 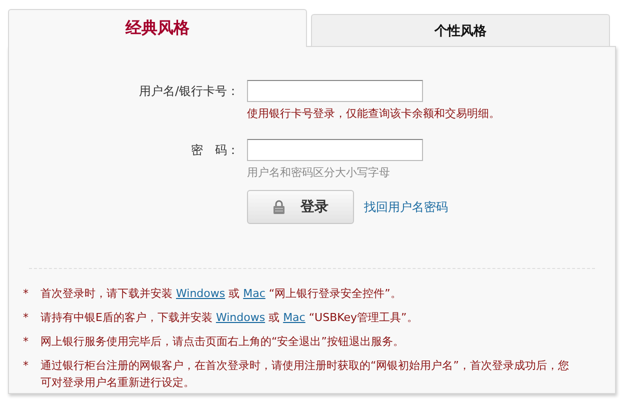 I want to click on recover-link: 找回用户名密码, so click(x=406, y=207).